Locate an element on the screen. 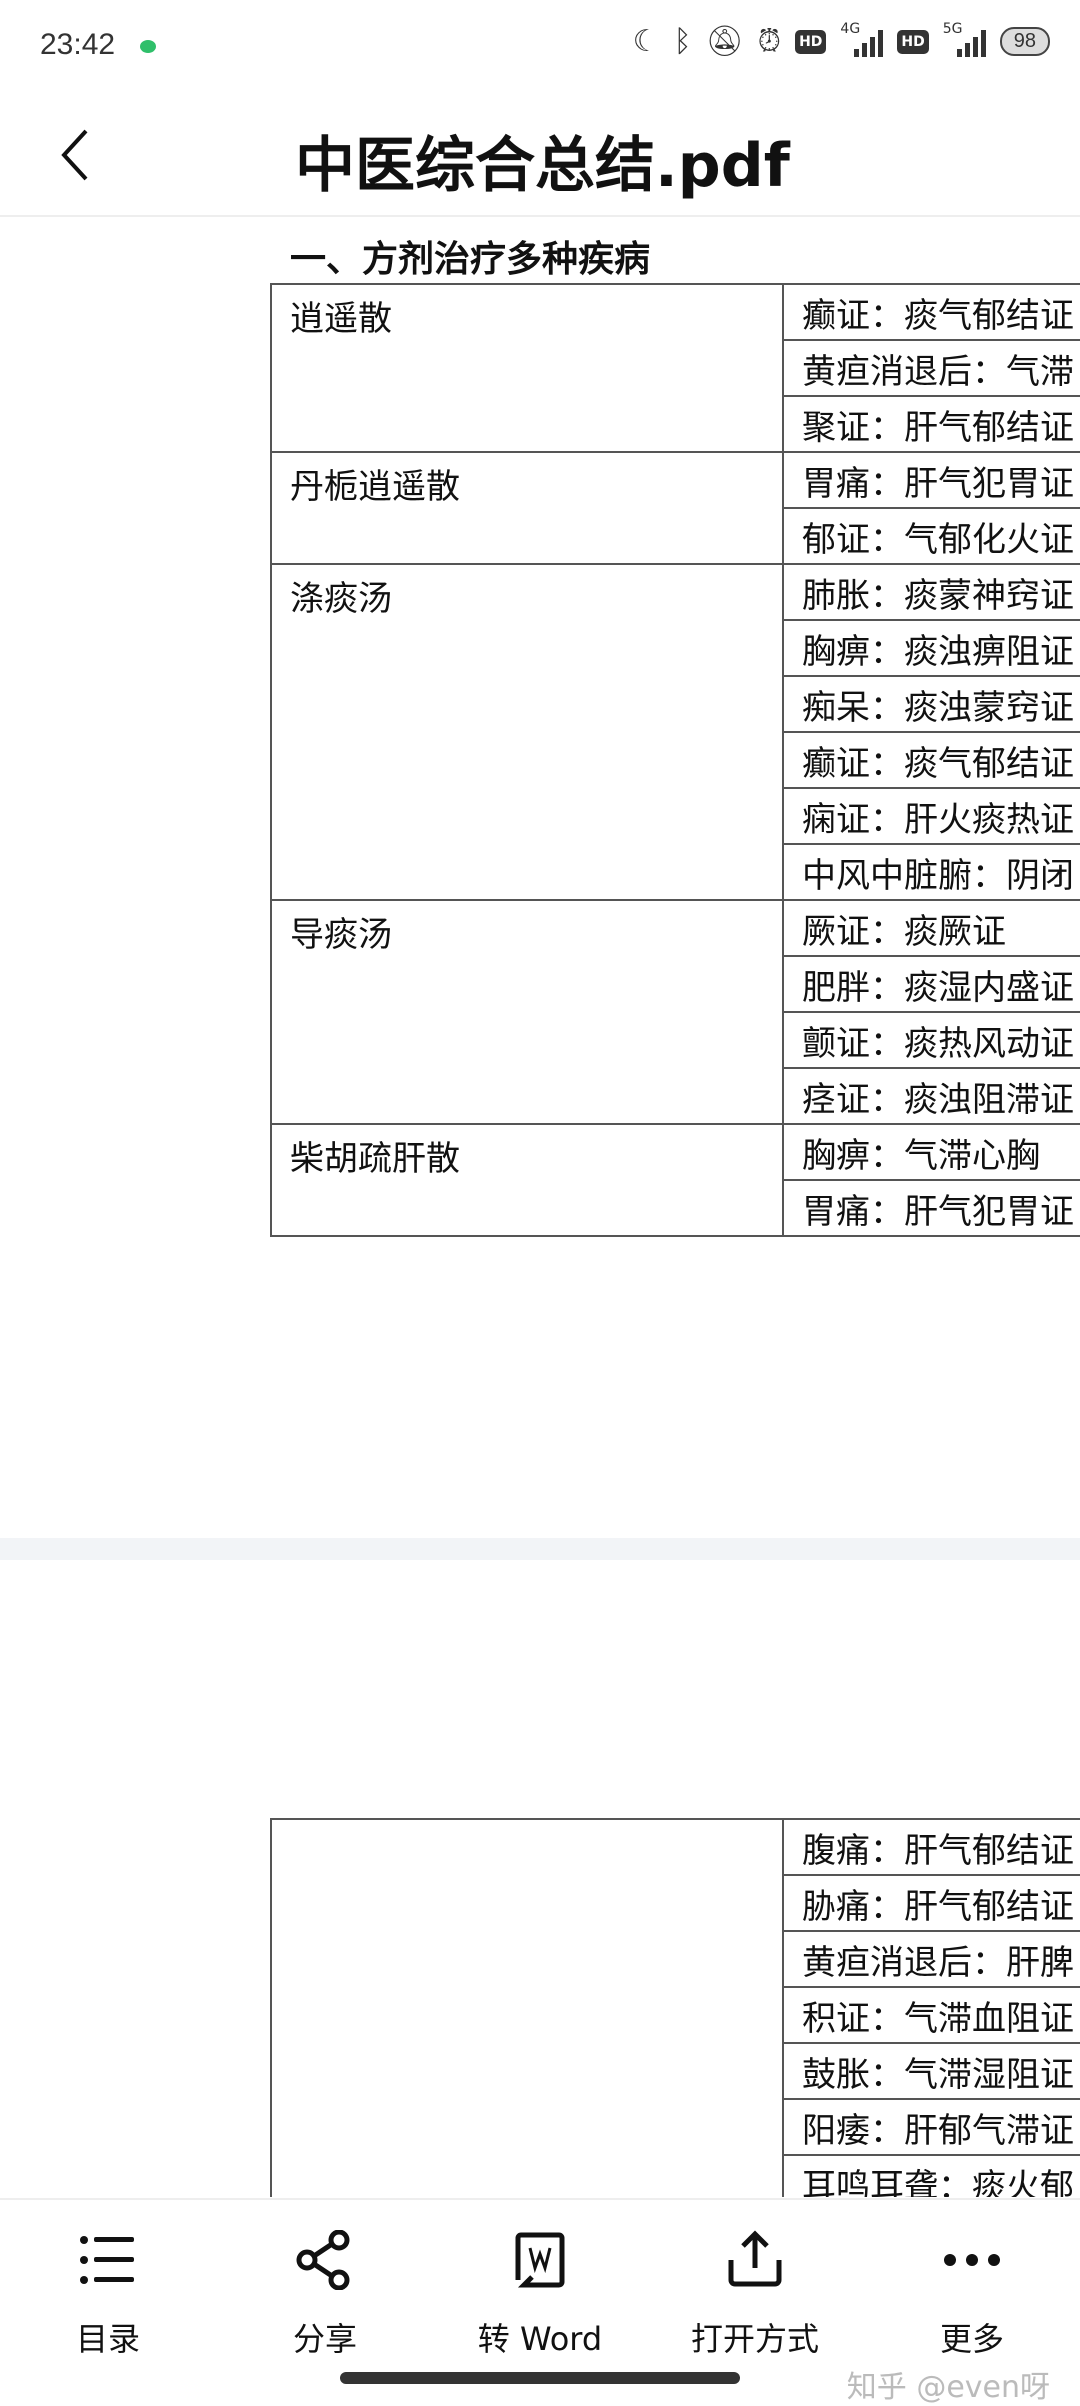 The width and height of the screenshot is (1080, 2406). prescription-name-cell: 丹栀逍遥散 is located at coordinates (527, 508).